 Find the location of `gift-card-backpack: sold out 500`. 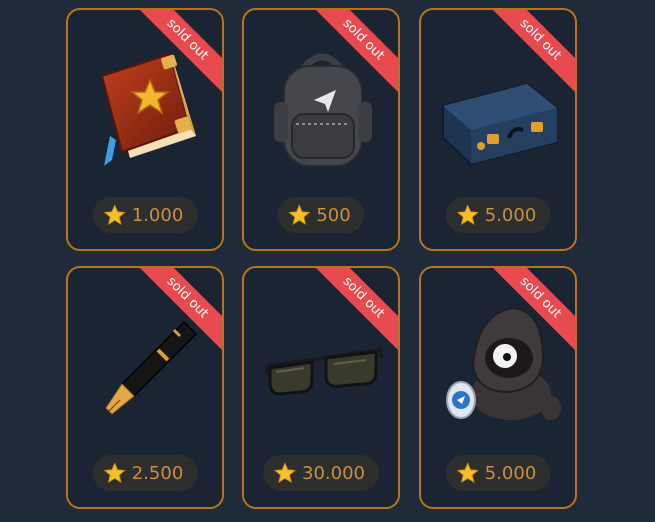

gift-card-backpack: sold out 500 is located at coordinates (321, 129).